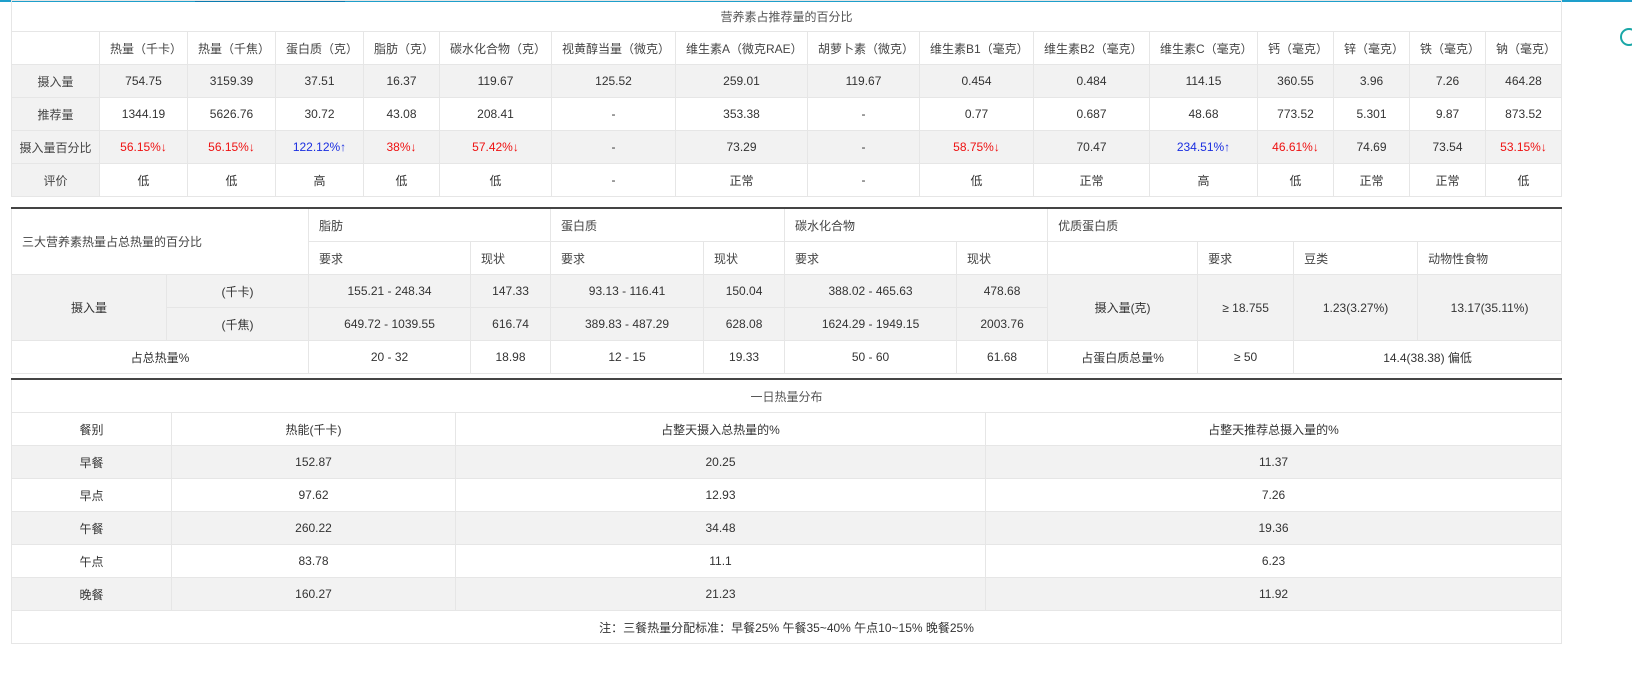 This screenshot has height=683, width=1632. What do you see at coordinates (871, 291) in the screenshot?
I see `carb-req-kcal: 388.02 - 465.63` at bounding box center [871, 291].